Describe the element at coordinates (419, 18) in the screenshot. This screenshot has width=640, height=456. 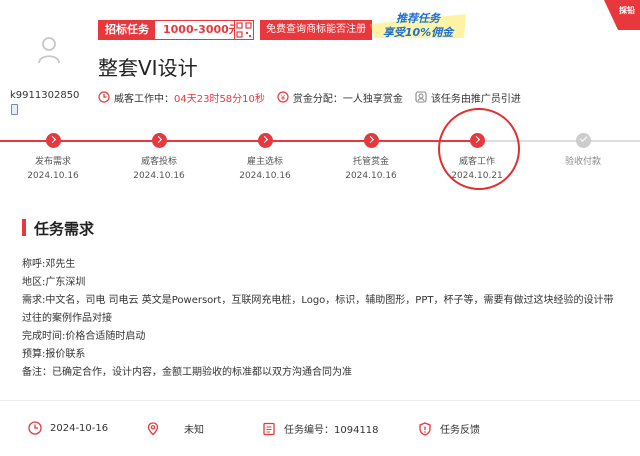
I see `promo-line1: 推荐任务` at that location.